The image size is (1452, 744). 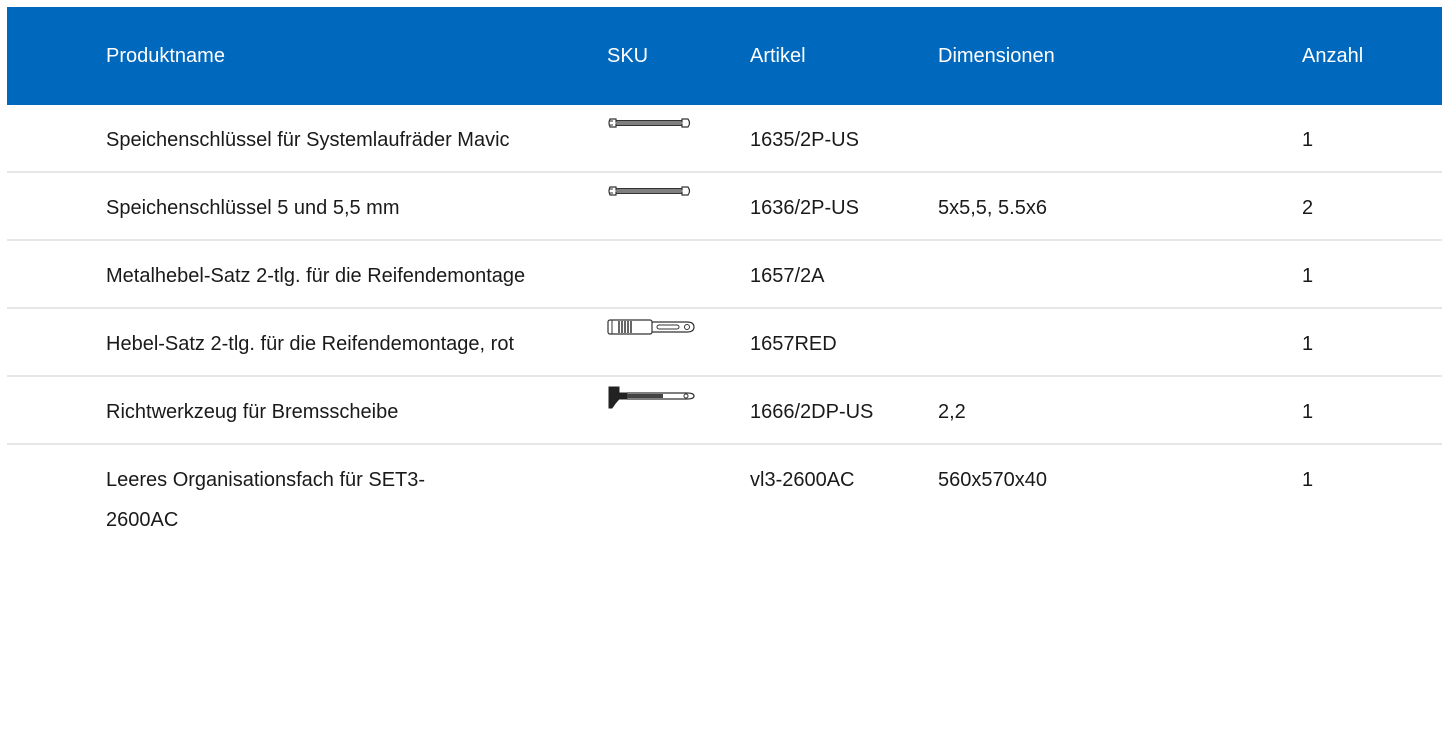 I want to click on header-sku: SKU, so click(x=628, y=55).